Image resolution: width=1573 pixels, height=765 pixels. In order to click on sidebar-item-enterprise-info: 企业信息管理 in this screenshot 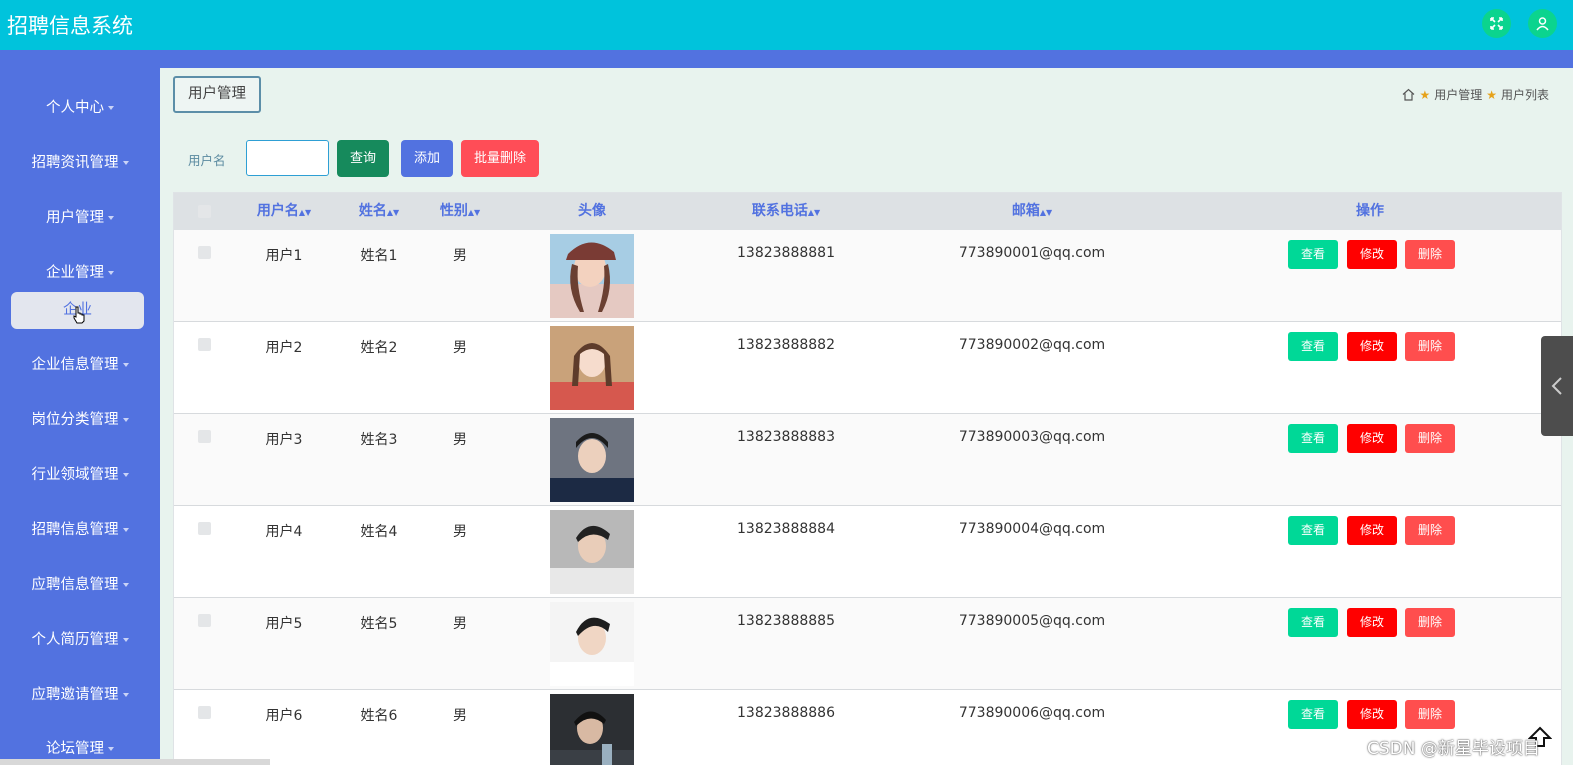, I will do `click(80, 365)`.